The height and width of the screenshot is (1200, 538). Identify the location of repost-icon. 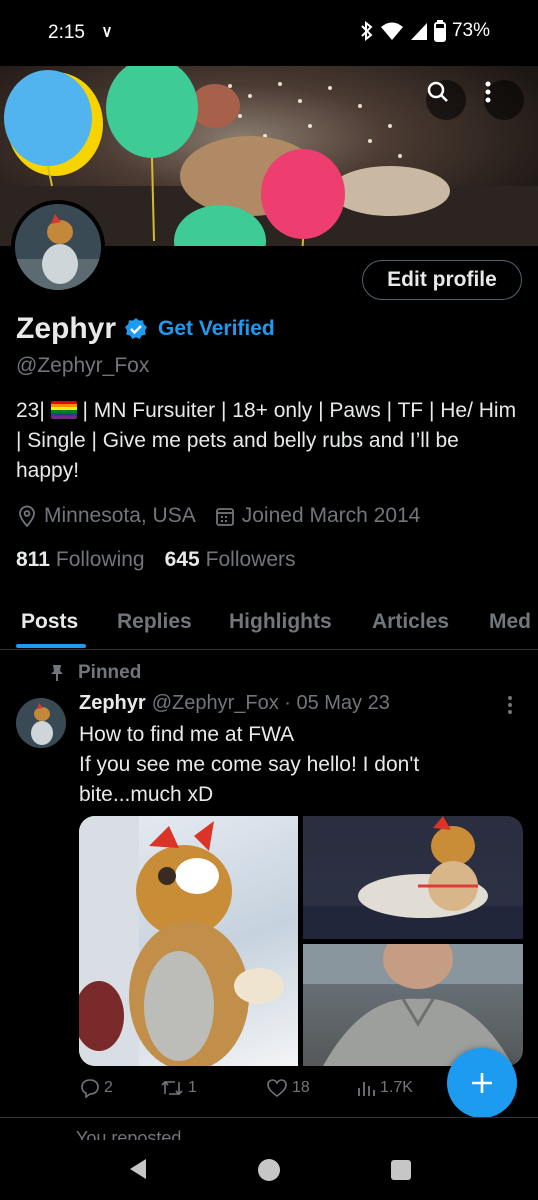
(172, 1088).